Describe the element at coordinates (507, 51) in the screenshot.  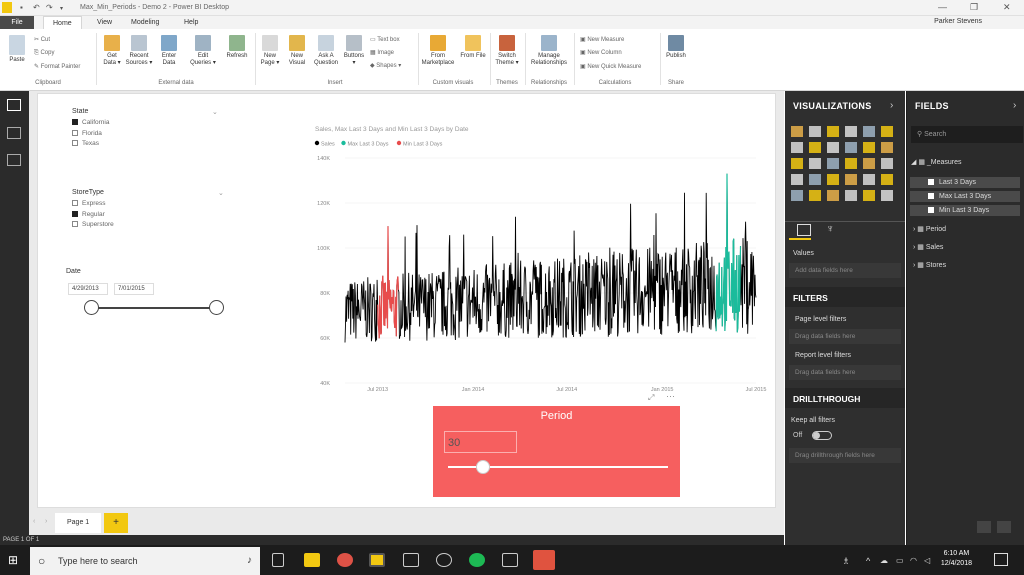
I see `switch-theme-button: Switch Theme ▾` at that location.